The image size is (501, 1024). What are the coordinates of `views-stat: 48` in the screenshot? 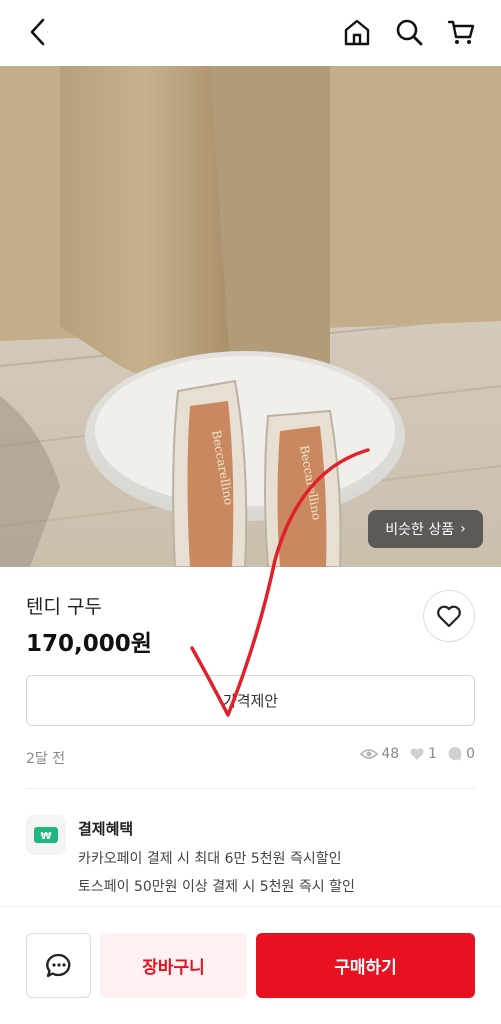 It's located at (379, 754).